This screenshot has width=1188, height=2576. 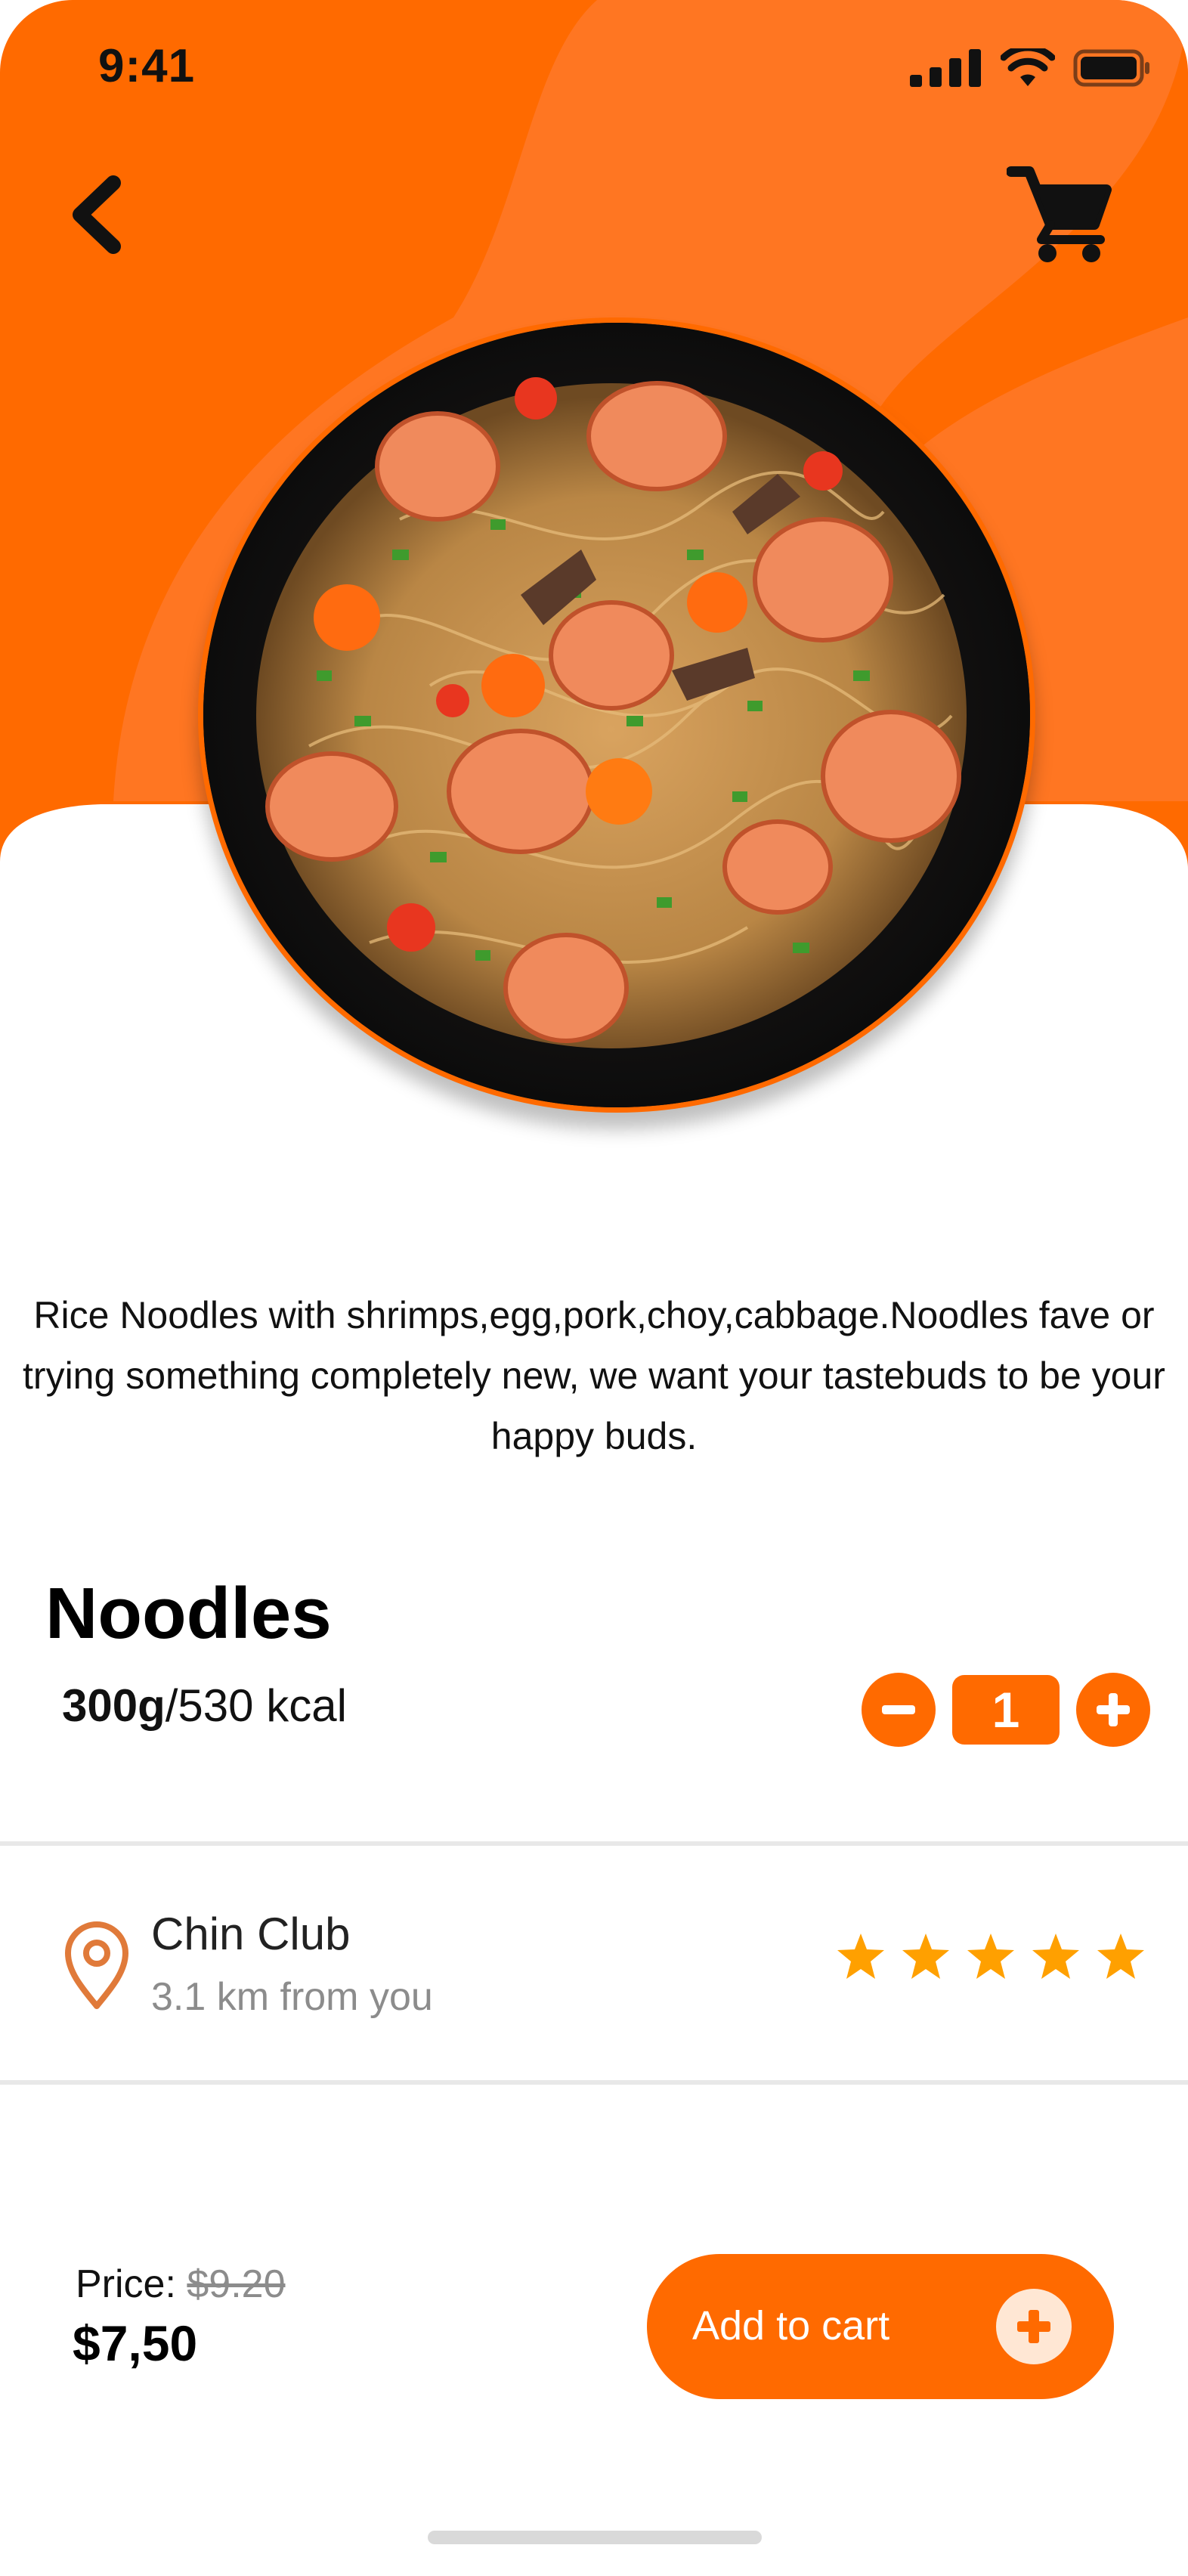 I want to click on current-price: $7,50, so click(x=136, y=2343).